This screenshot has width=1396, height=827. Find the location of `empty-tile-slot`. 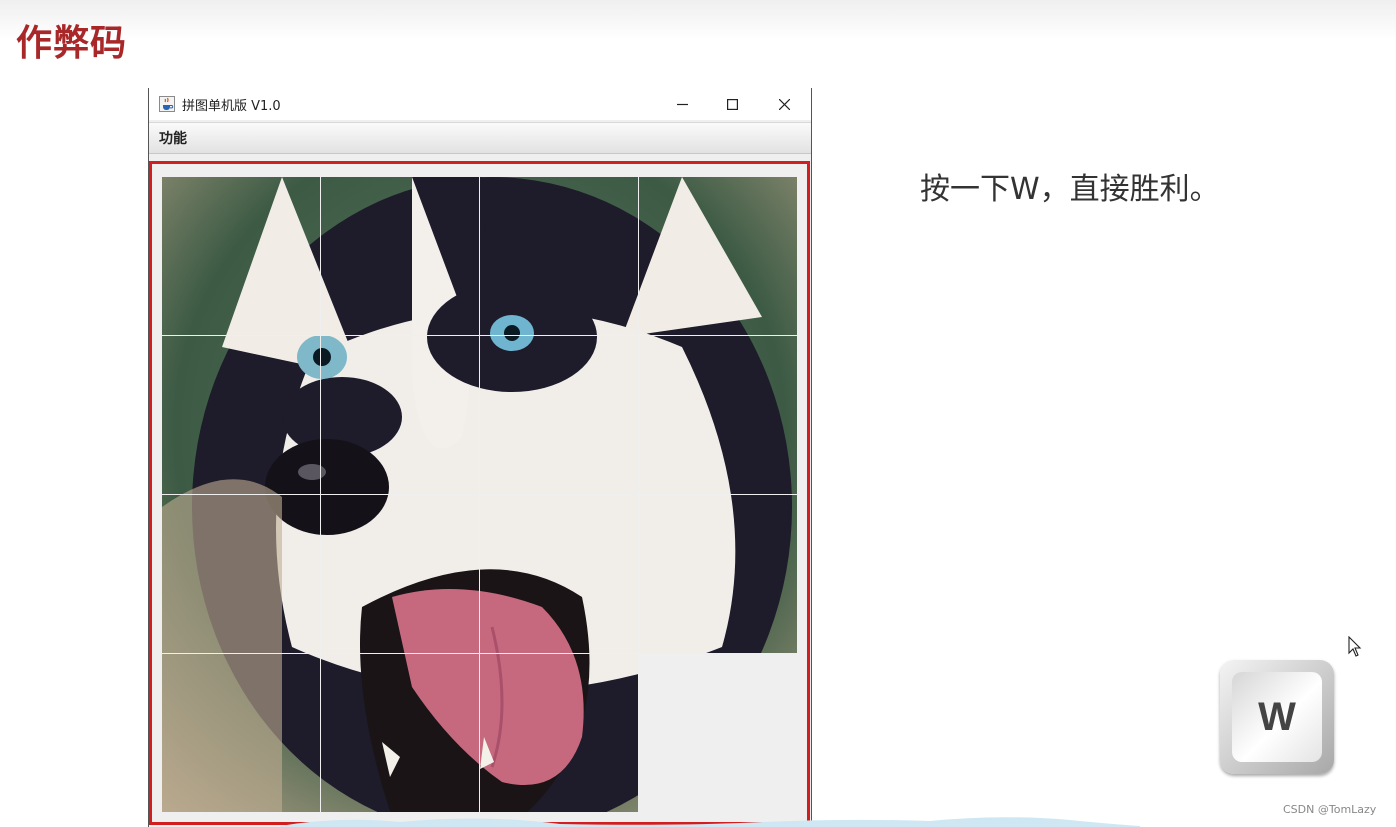

empty-tile-slot is located at coordinates (718, 733).